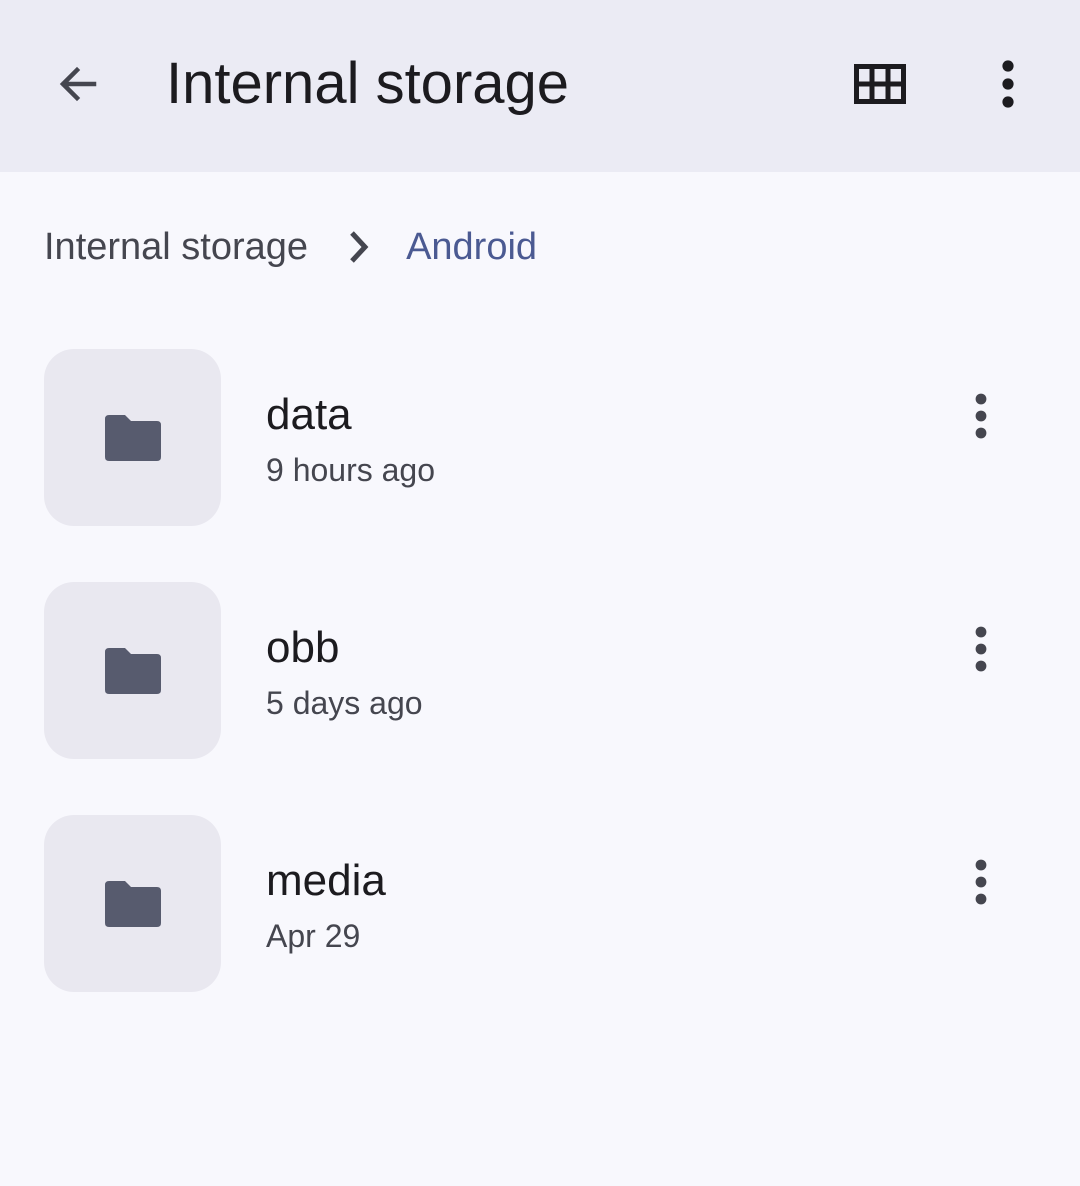 The image size is (1080, 1186). What do you see at coordinates (176, 247) in the screenshot?
I see `breadcrumb-root: Internal storage` at bounding box center [176, 247].